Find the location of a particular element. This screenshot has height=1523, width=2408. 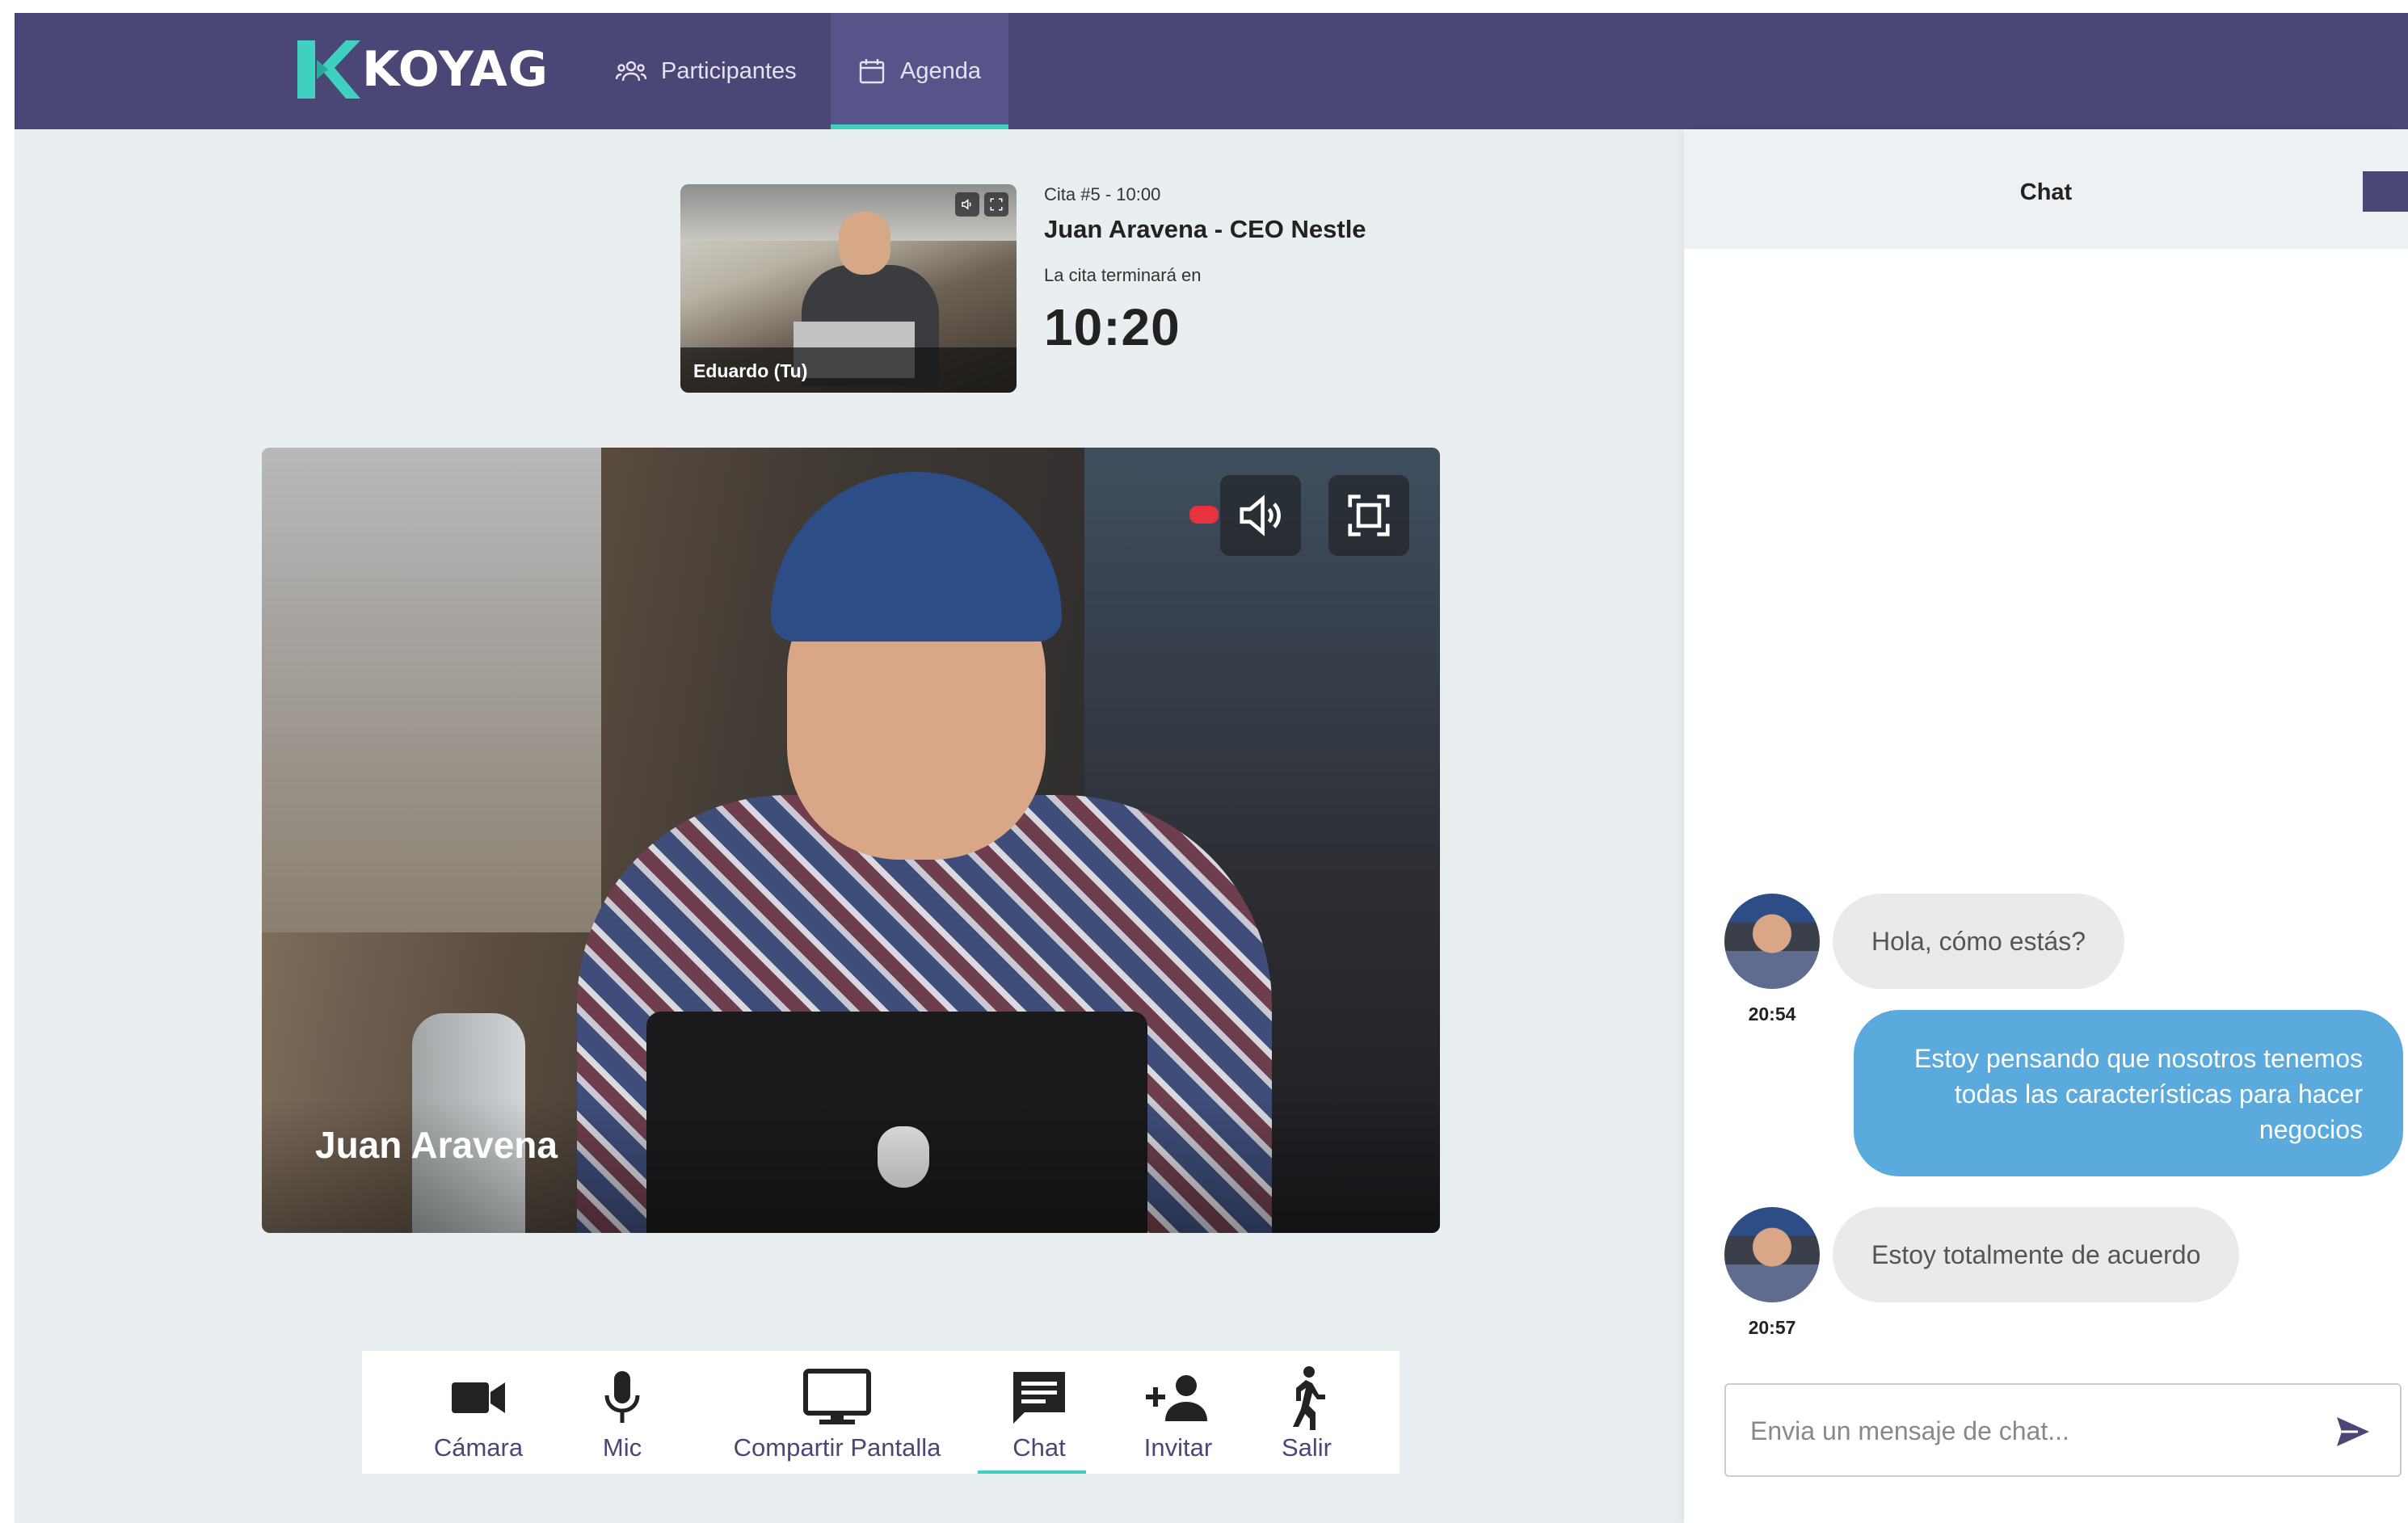

chat-message-in: Hola, cómo estás? is located at coordinates (1979, 941).